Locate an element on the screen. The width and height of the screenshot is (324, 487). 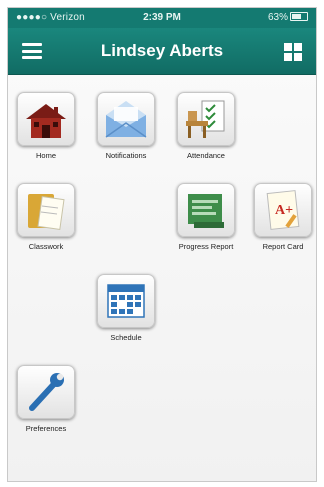
calendar-icon is located at coordinates (126, 301).